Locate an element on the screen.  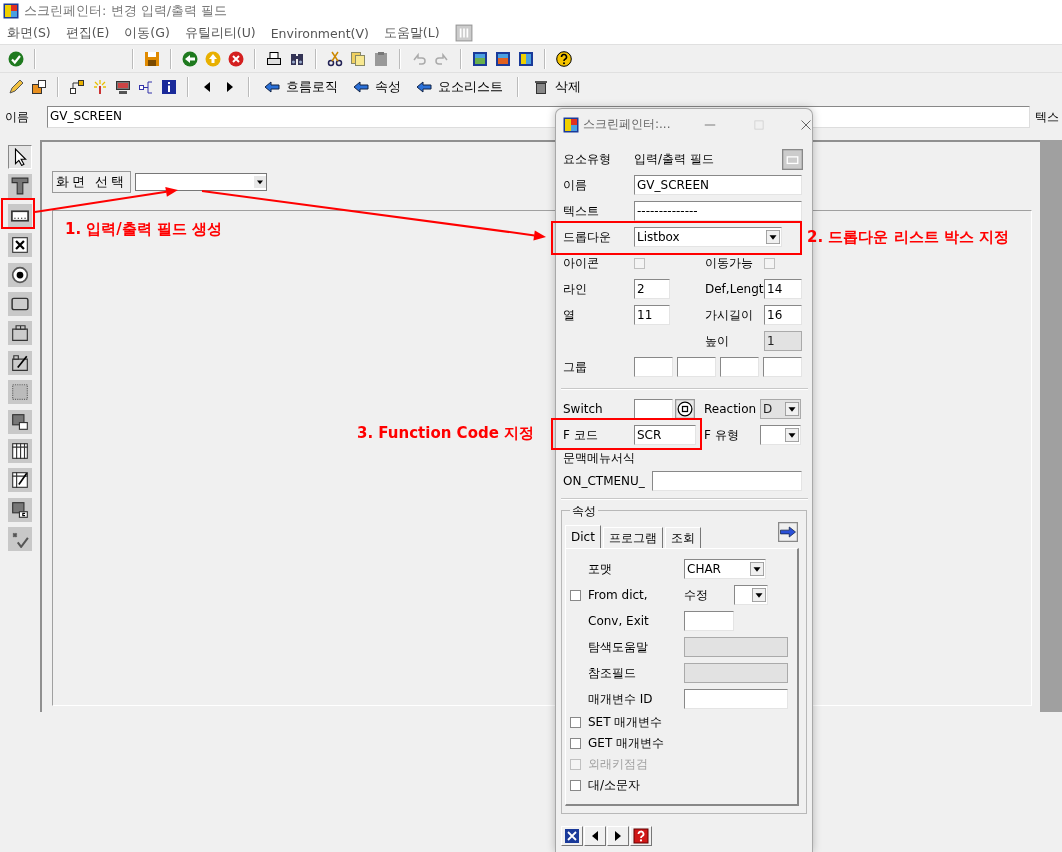
tab: 프로그램 is located at coordinates (632, 537).